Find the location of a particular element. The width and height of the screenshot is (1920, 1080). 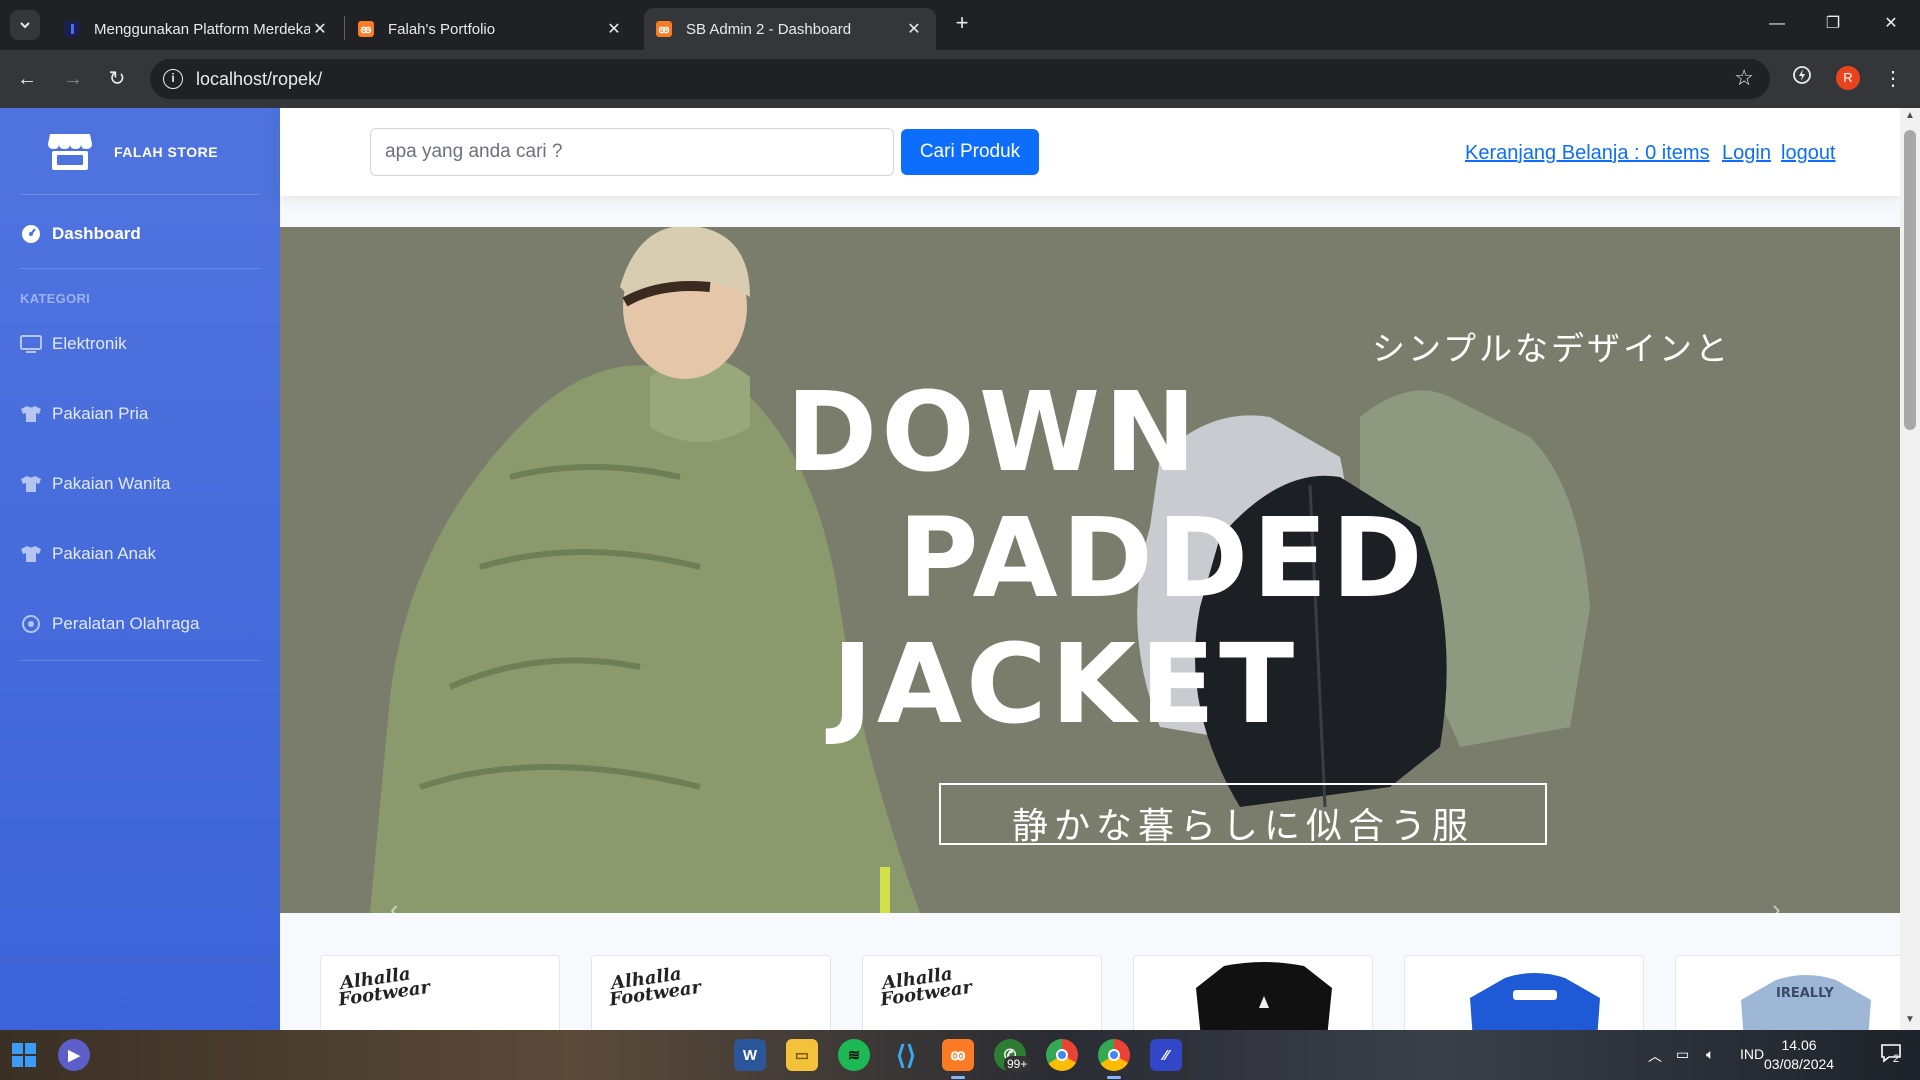

browser-tab-merdeka: Menggunakan Platform Merdeka ✕ is located at coordinates (197, 29).